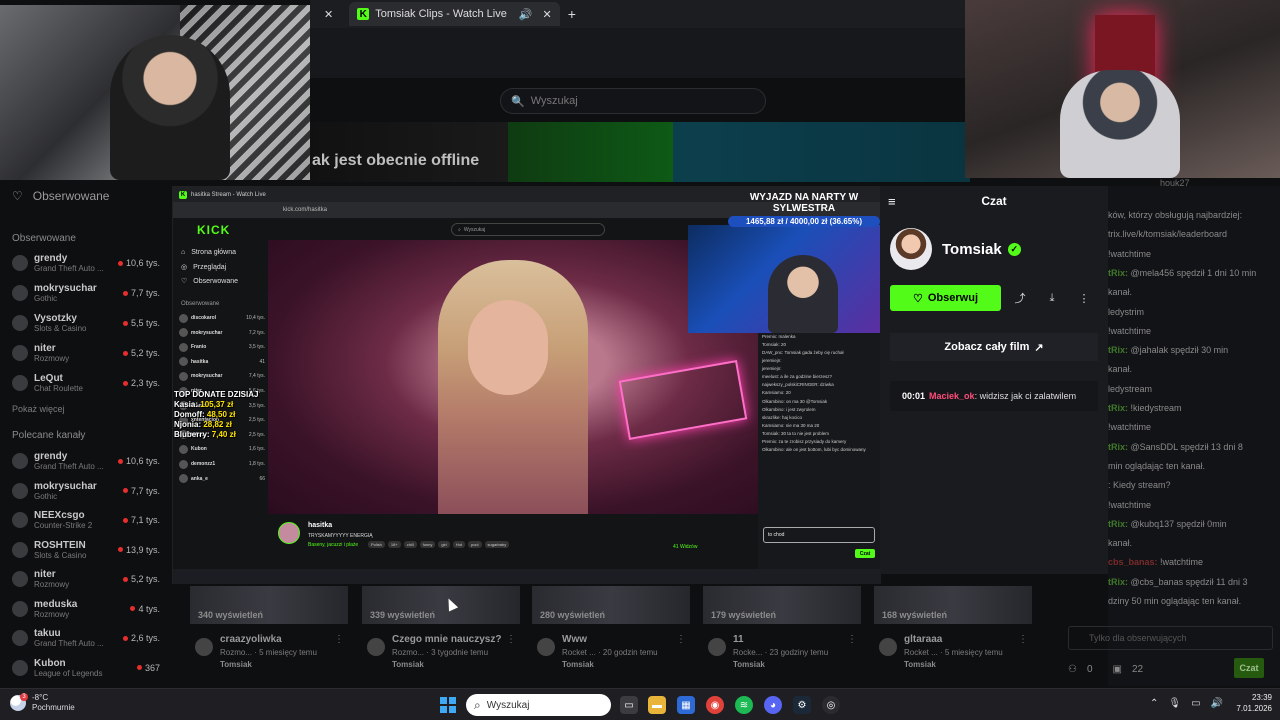  Describe the element at coordinates (738, 639) in the screenshot. I see `clip-title: 11` at that location.